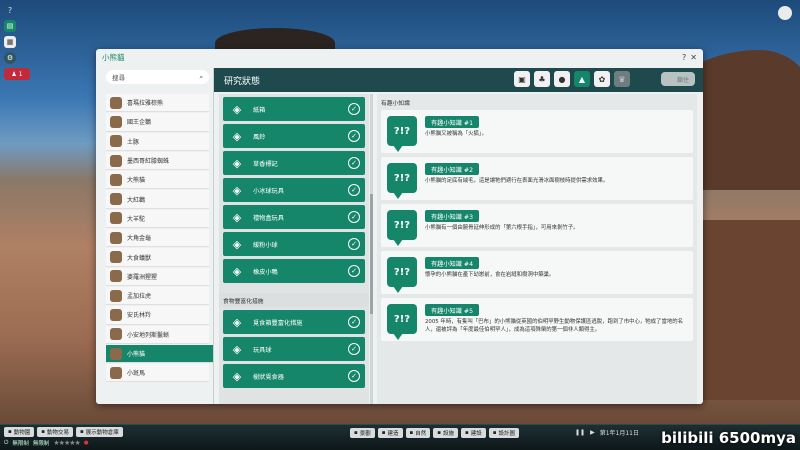 This screenshot has width=800, height=450. Describe the element at coordinates (602, 79) in the screenshot. I see `tab-welfare: ✿` at that location.